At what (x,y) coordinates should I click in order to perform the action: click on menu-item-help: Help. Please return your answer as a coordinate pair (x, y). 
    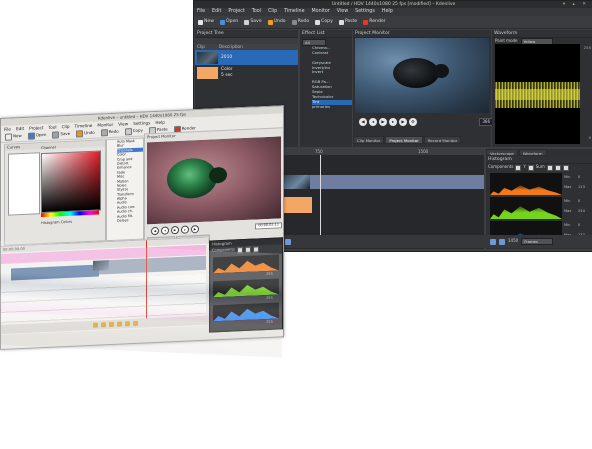
    Looking at the image, I should click on (387, 12).